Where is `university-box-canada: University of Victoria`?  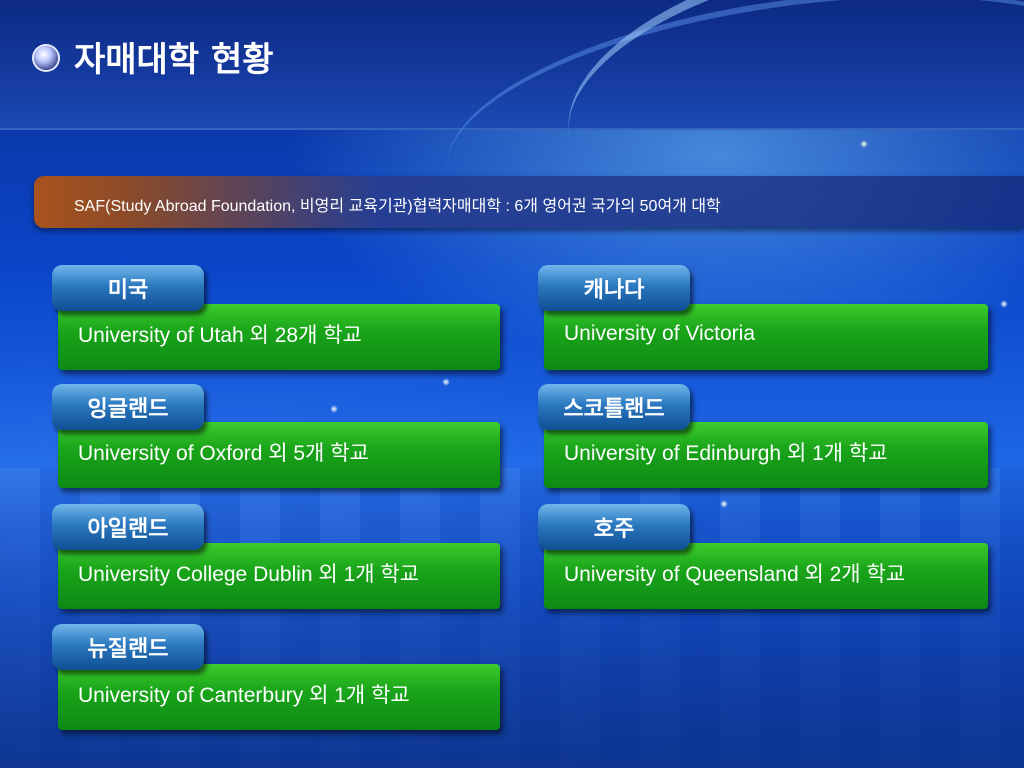
university-box-canada: University of Victoria is located at coordinates (766, 337).